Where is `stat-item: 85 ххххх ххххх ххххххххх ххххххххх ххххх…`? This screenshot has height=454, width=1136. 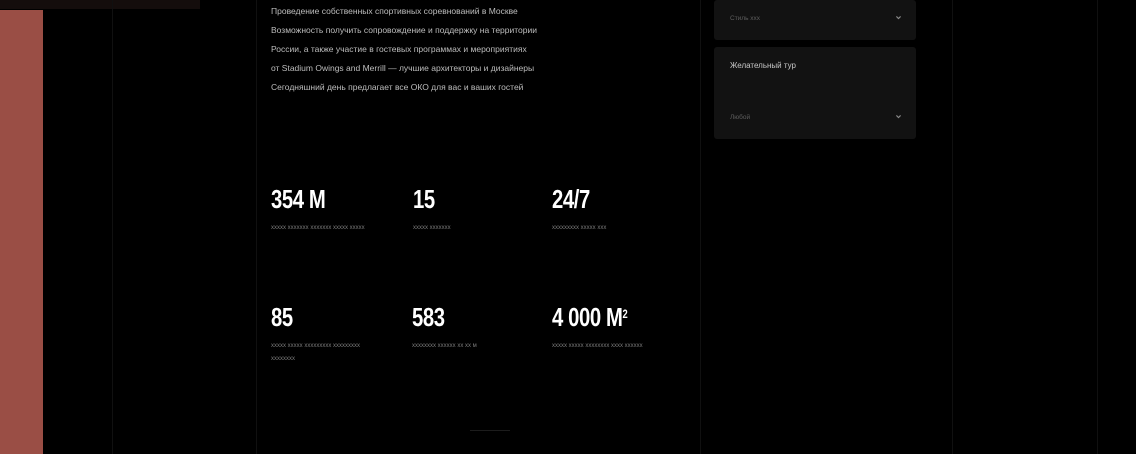
stat-item: 85 ххххх ххххх ххххххххх ххххххххх ххххх… is located at coordinates (326, 334).